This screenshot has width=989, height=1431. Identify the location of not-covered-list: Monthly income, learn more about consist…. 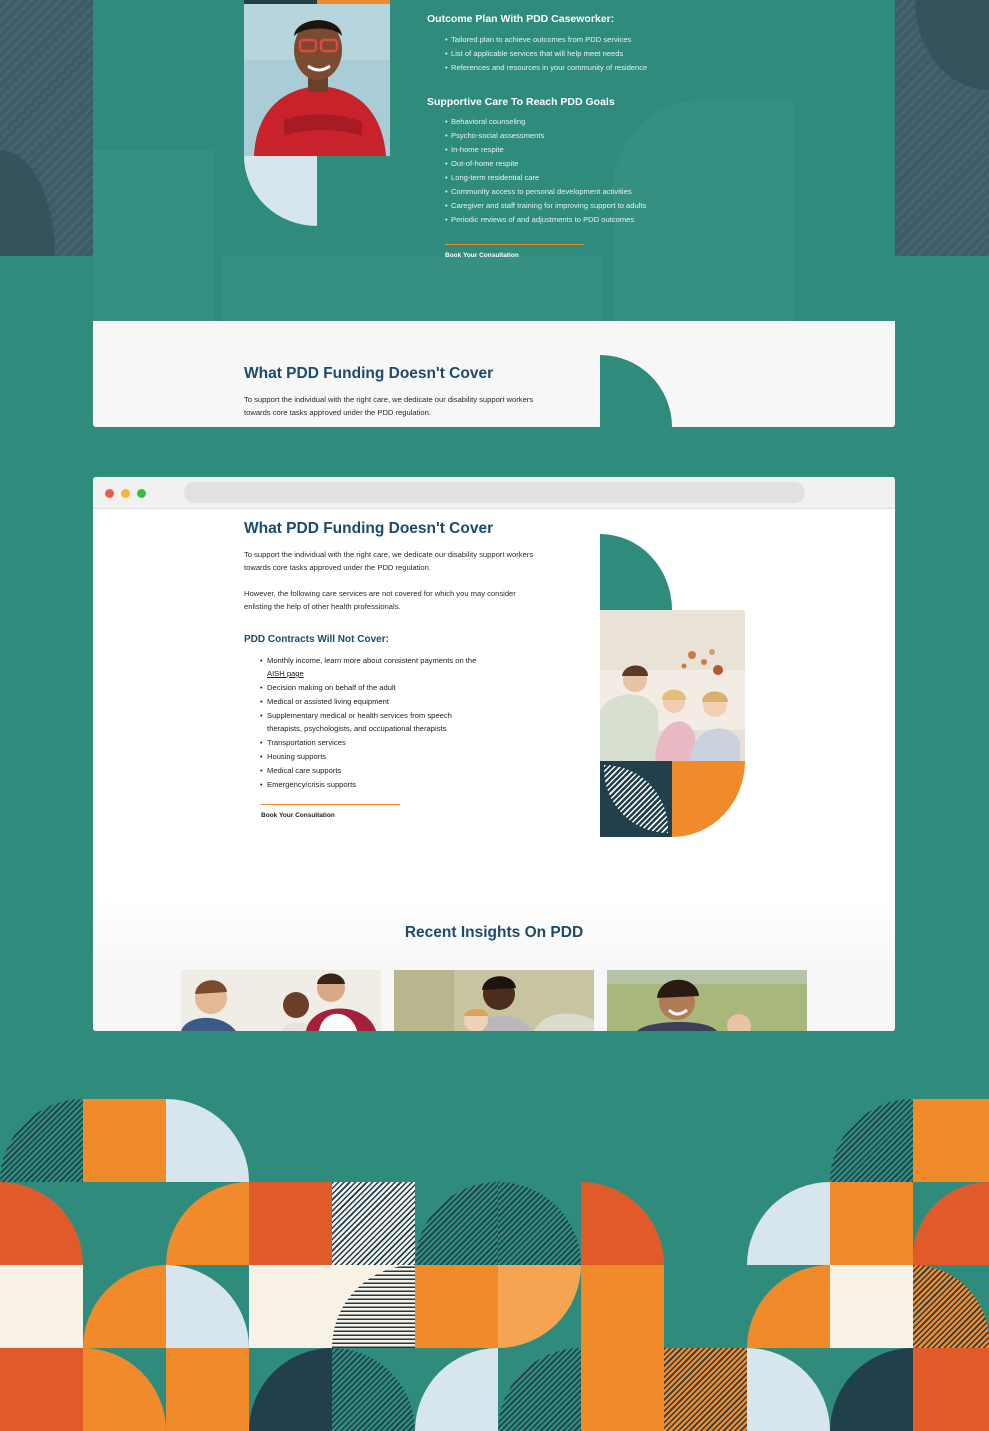
(383, 723).